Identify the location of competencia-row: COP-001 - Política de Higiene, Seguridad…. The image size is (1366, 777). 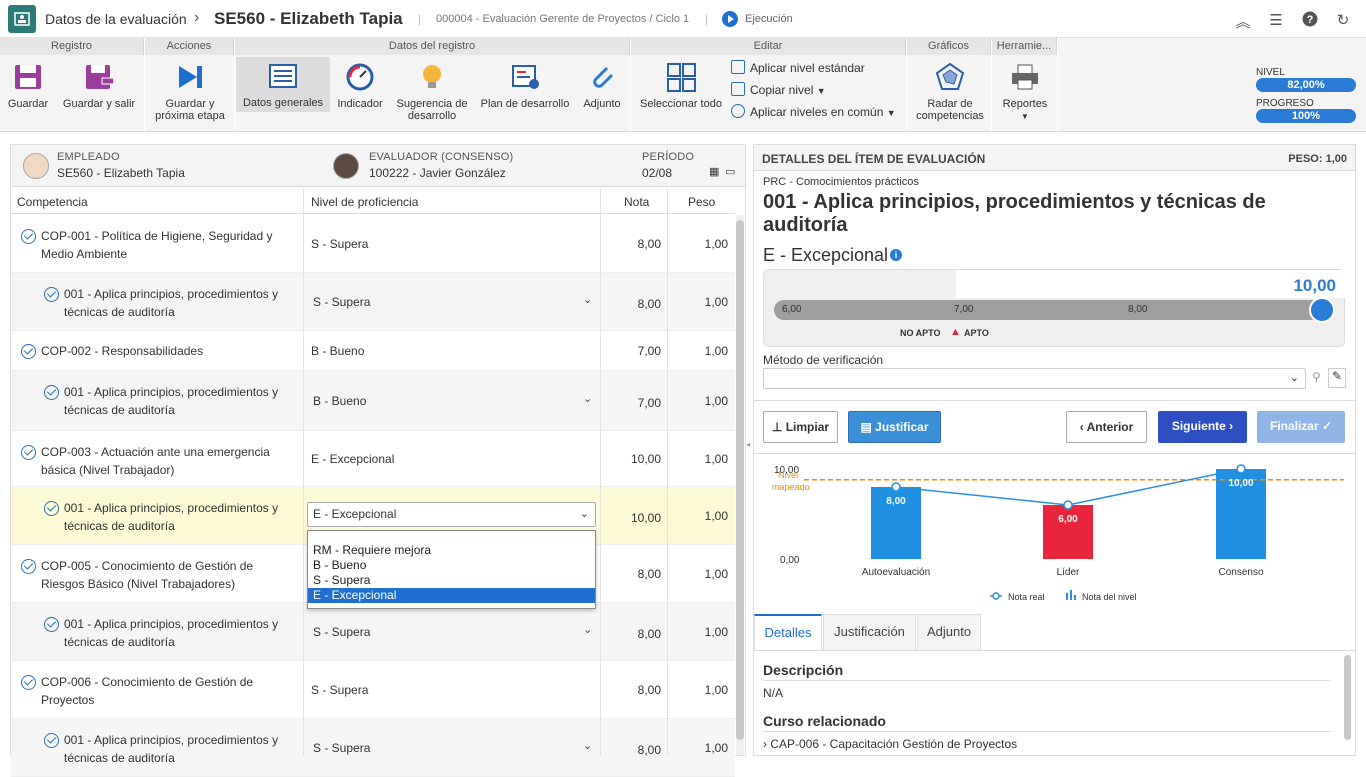
(373, 244).